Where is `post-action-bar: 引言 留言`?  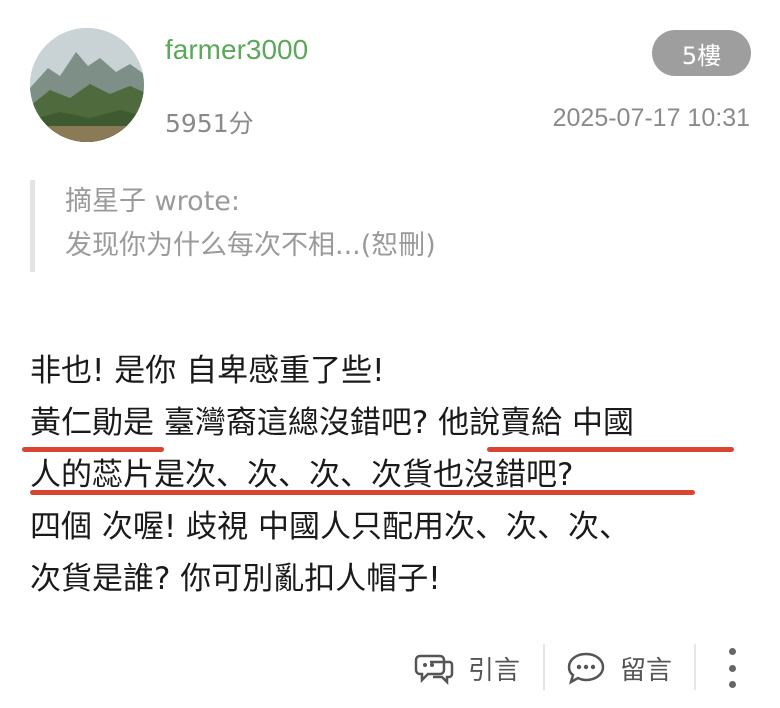 post-action-bar: 引言 留言 is located at coordinates (390, 668).